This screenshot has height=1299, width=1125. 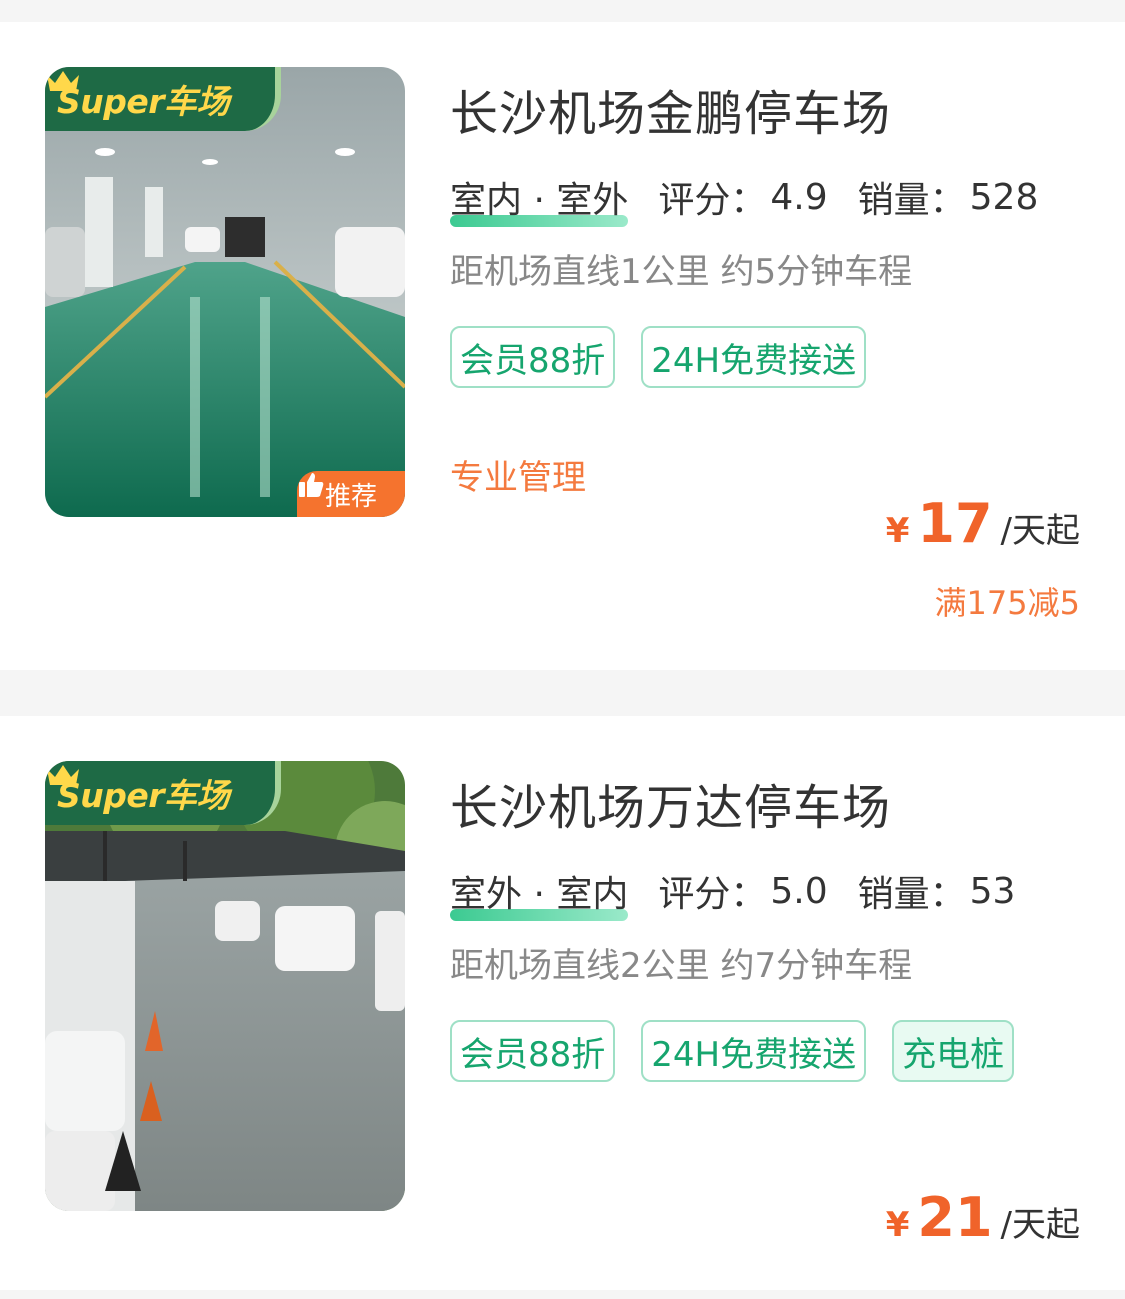 What do you see at coordinates (1004, 197) in the screenshot?
I see `sales-value: 528` at bounding box center [1004, 197].